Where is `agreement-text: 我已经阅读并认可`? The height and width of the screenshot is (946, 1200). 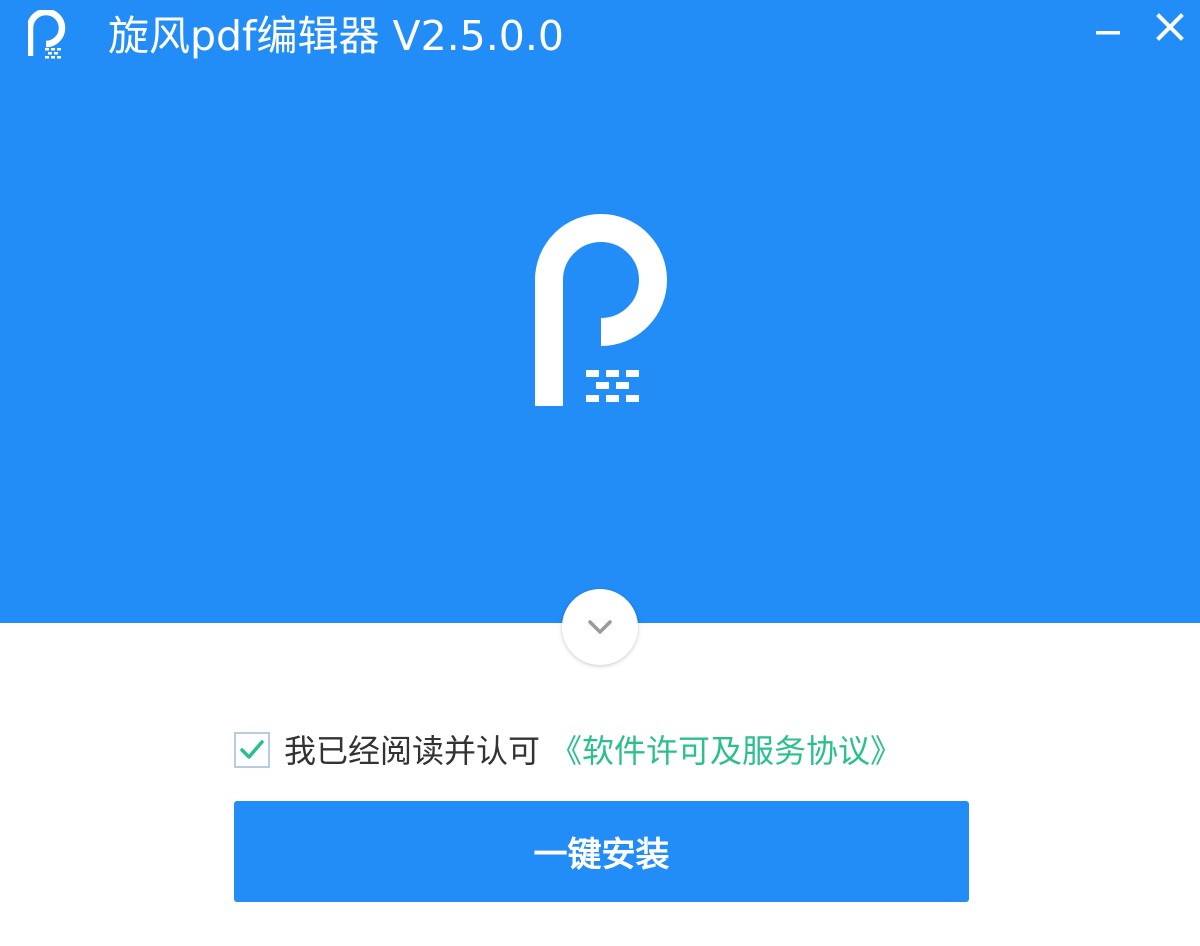
agreement-text: 我已经阅读并认可 is located at coordinates (412, 751).